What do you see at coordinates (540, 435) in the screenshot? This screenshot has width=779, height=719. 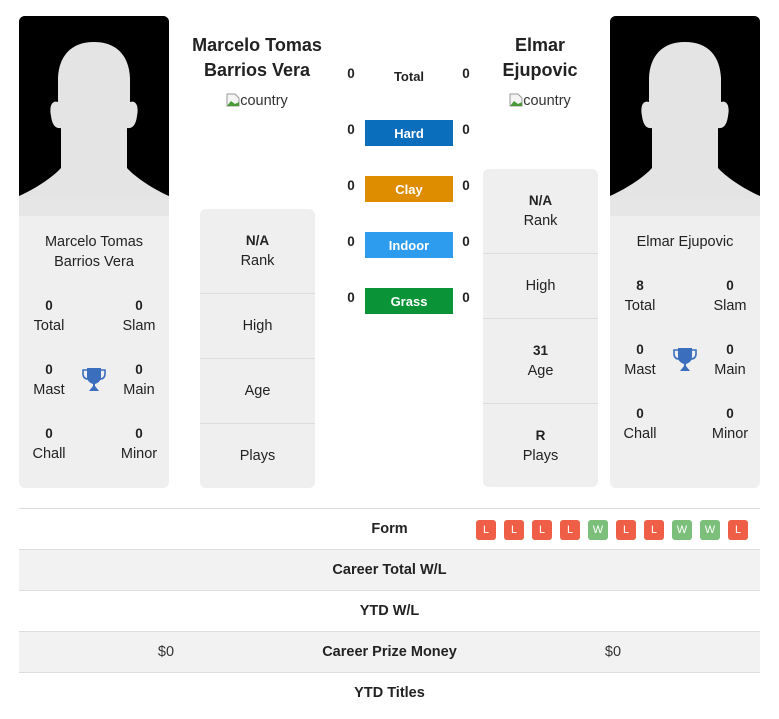 I see `info-value: R` at bounding box center [540, 435].